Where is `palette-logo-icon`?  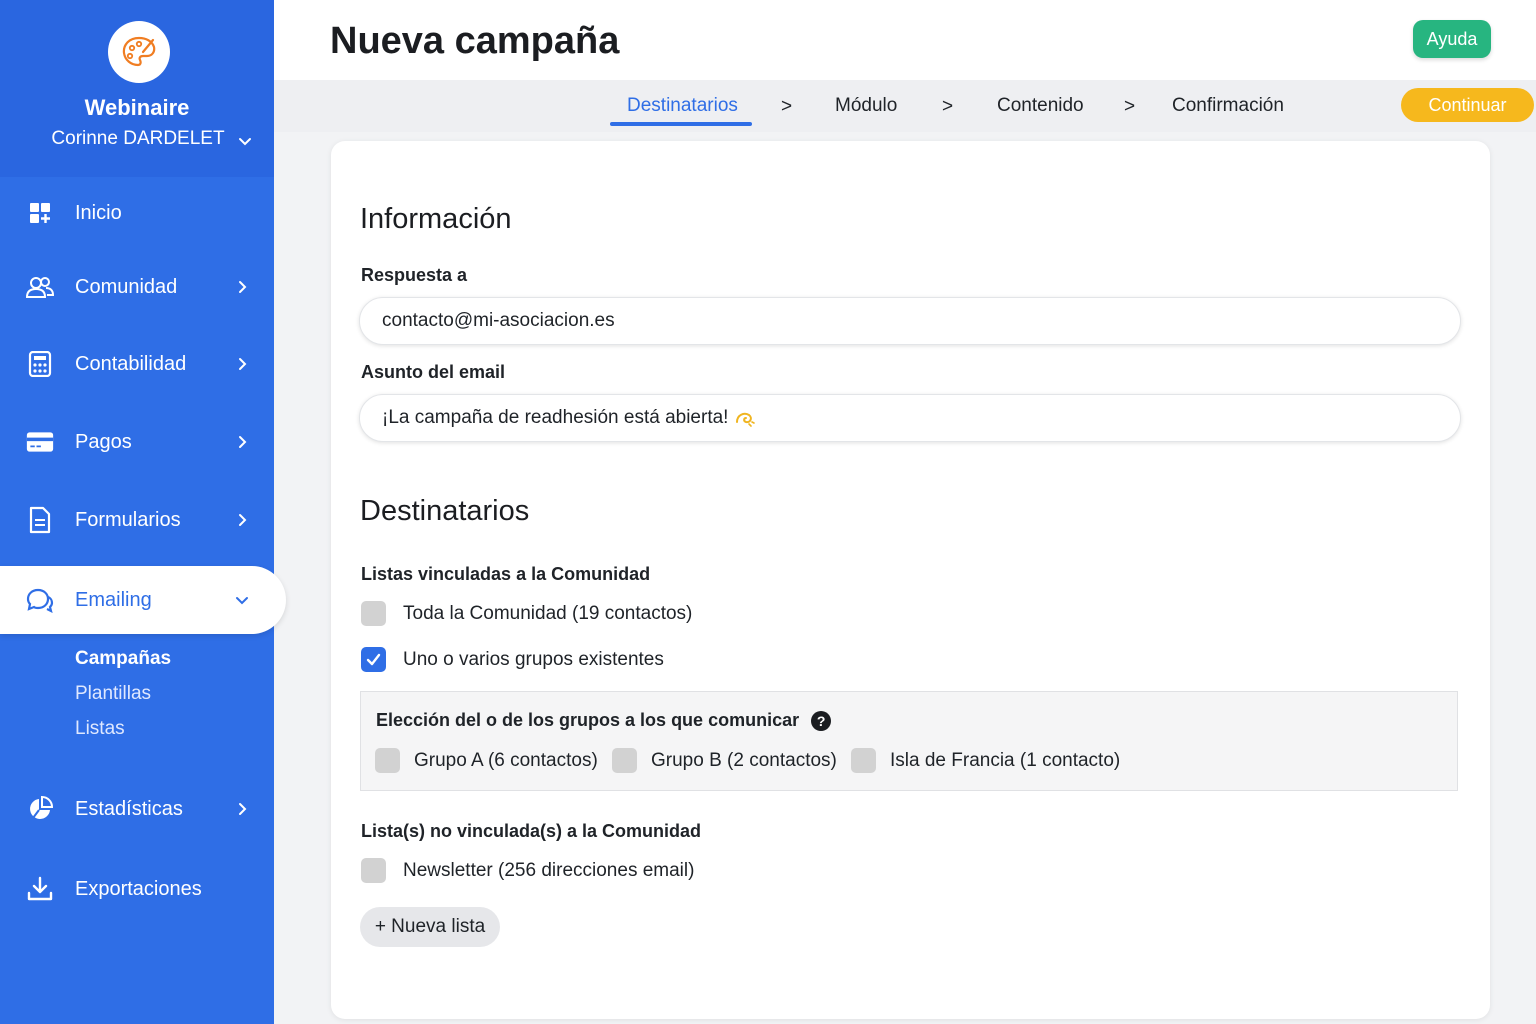 palette-logo-icon is located at coordinates (139, 52).